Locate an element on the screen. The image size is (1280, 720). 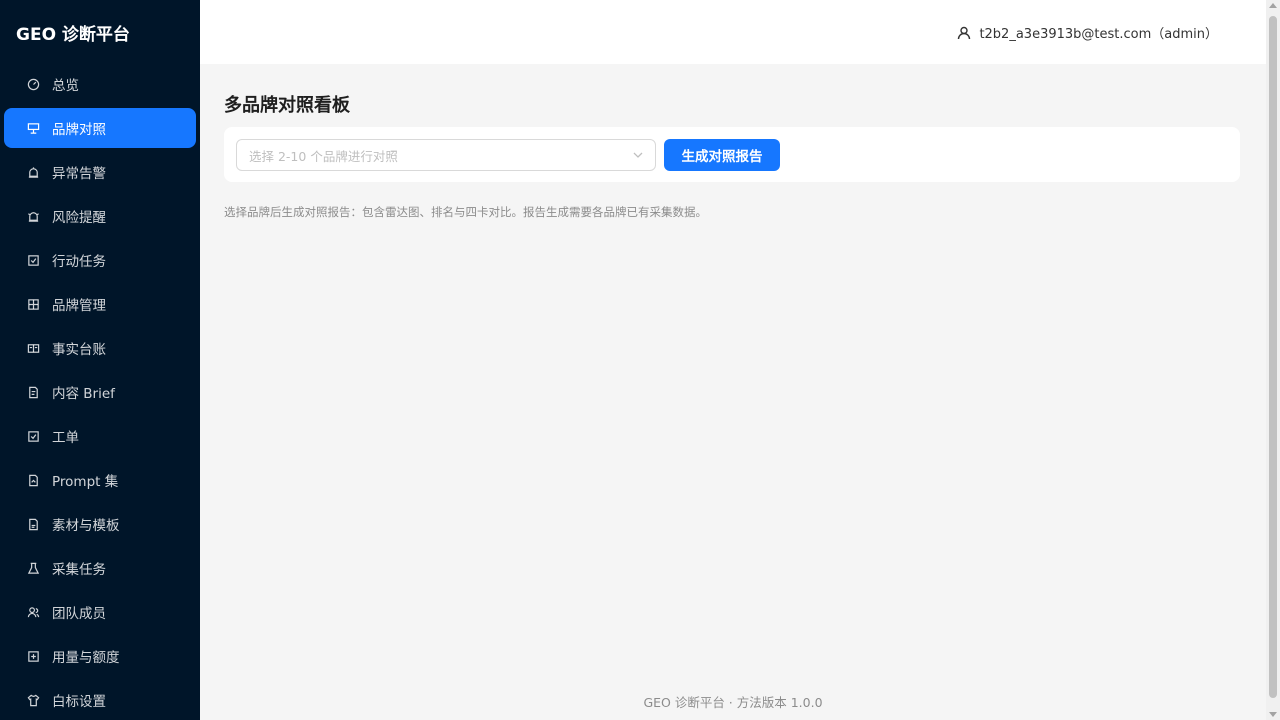
sidebar-item-anomaly-alerts: 异常告警 is located at coordinates (100, 172).